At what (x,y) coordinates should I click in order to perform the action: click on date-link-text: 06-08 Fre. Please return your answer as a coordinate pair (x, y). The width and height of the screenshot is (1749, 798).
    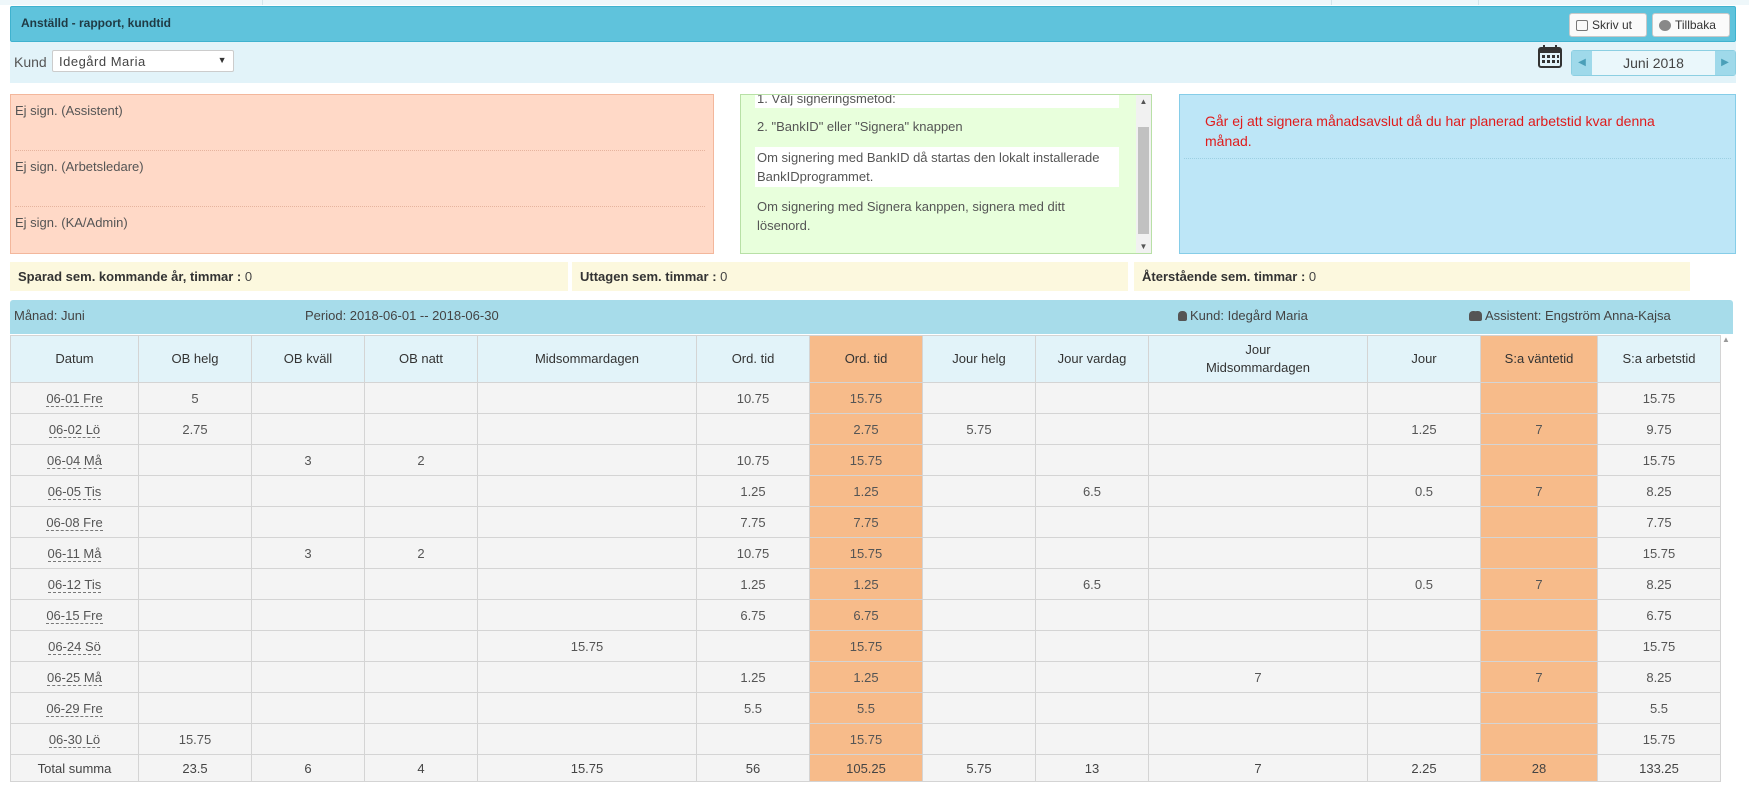
    Looking at the image, I should click on (74, 522).